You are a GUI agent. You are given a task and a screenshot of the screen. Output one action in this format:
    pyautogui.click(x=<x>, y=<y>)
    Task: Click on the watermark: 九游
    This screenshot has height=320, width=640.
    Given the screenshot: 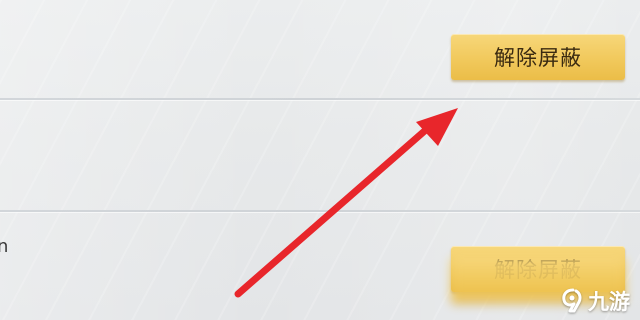 What is the action you would take?
    pyautogui.click(x=595, y=301)
    